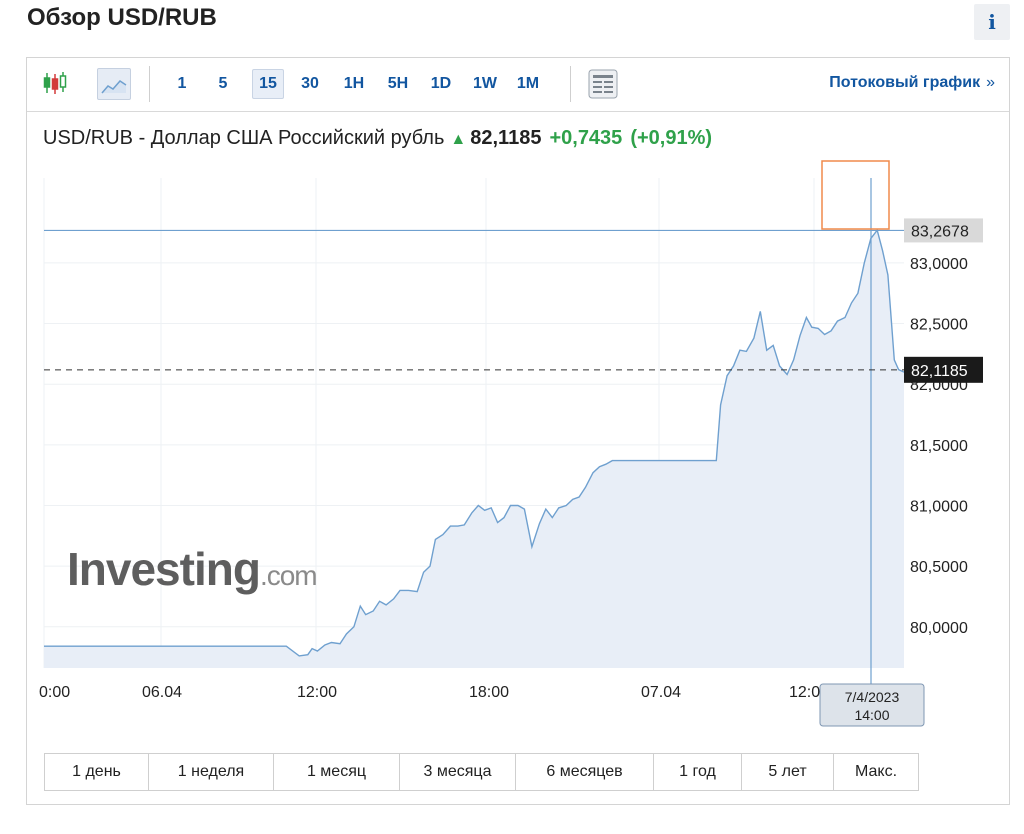  Describe the element at coordinates (698, 772) in the screenshot. I see `range-button-5: 1 год` at that location.